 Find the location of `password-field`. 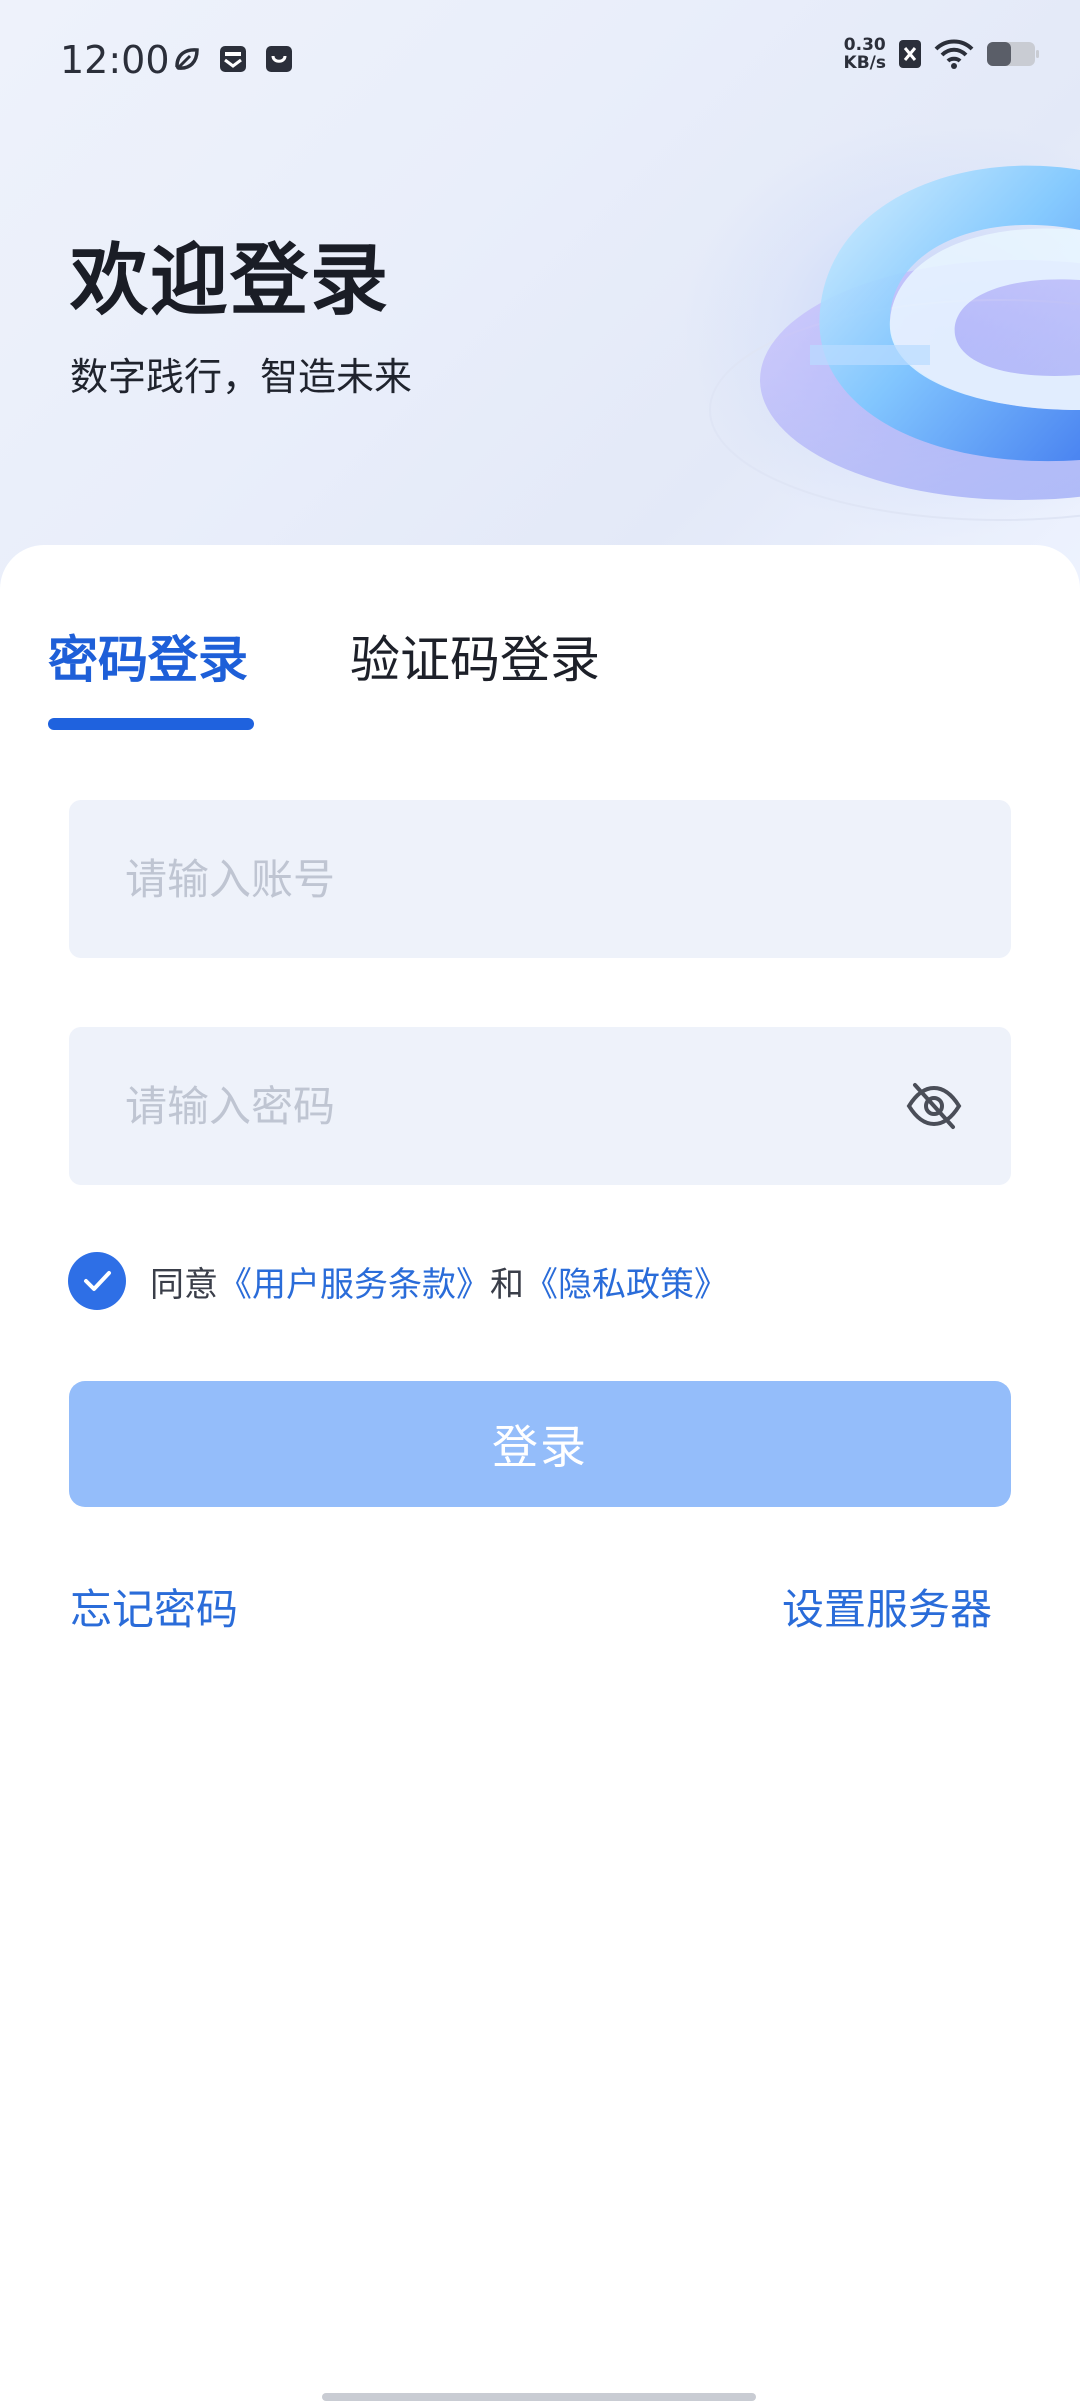

password-field is located at coordinates (540, 1106).